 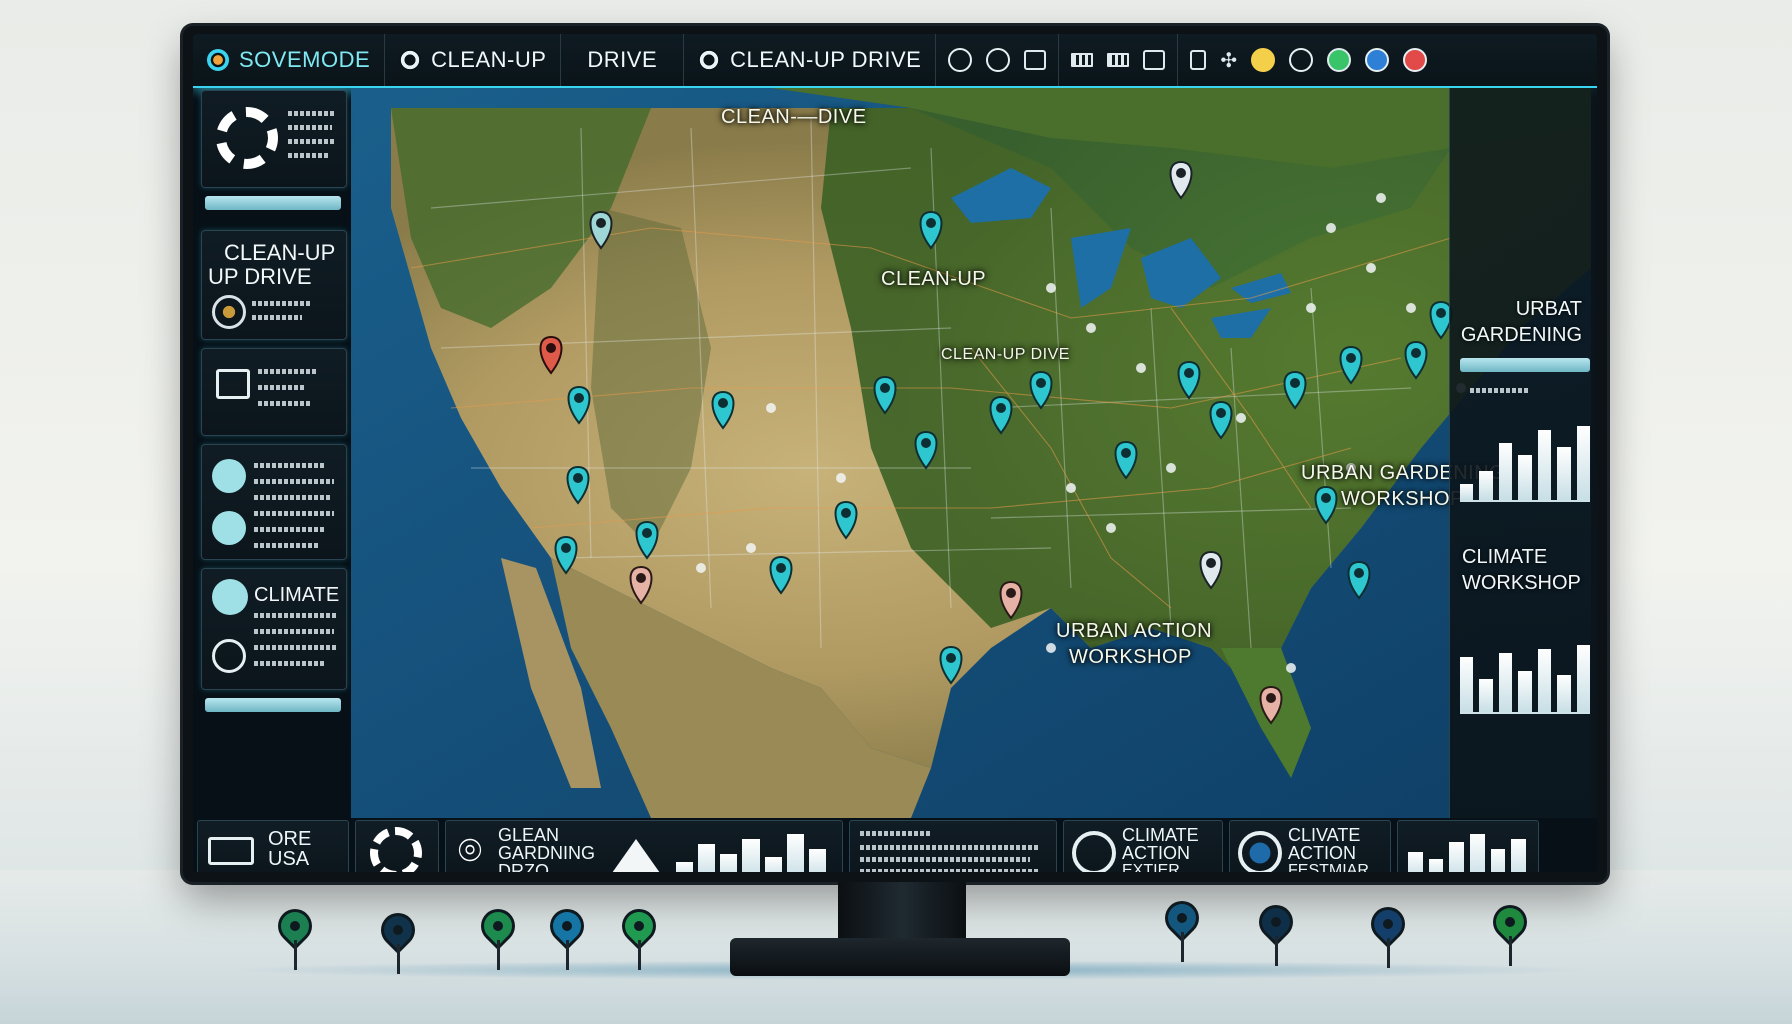 What do you see at coordinates (1415, 60) in the screenshot?
I see `alert-icon` at bounding box center [1415, 60].